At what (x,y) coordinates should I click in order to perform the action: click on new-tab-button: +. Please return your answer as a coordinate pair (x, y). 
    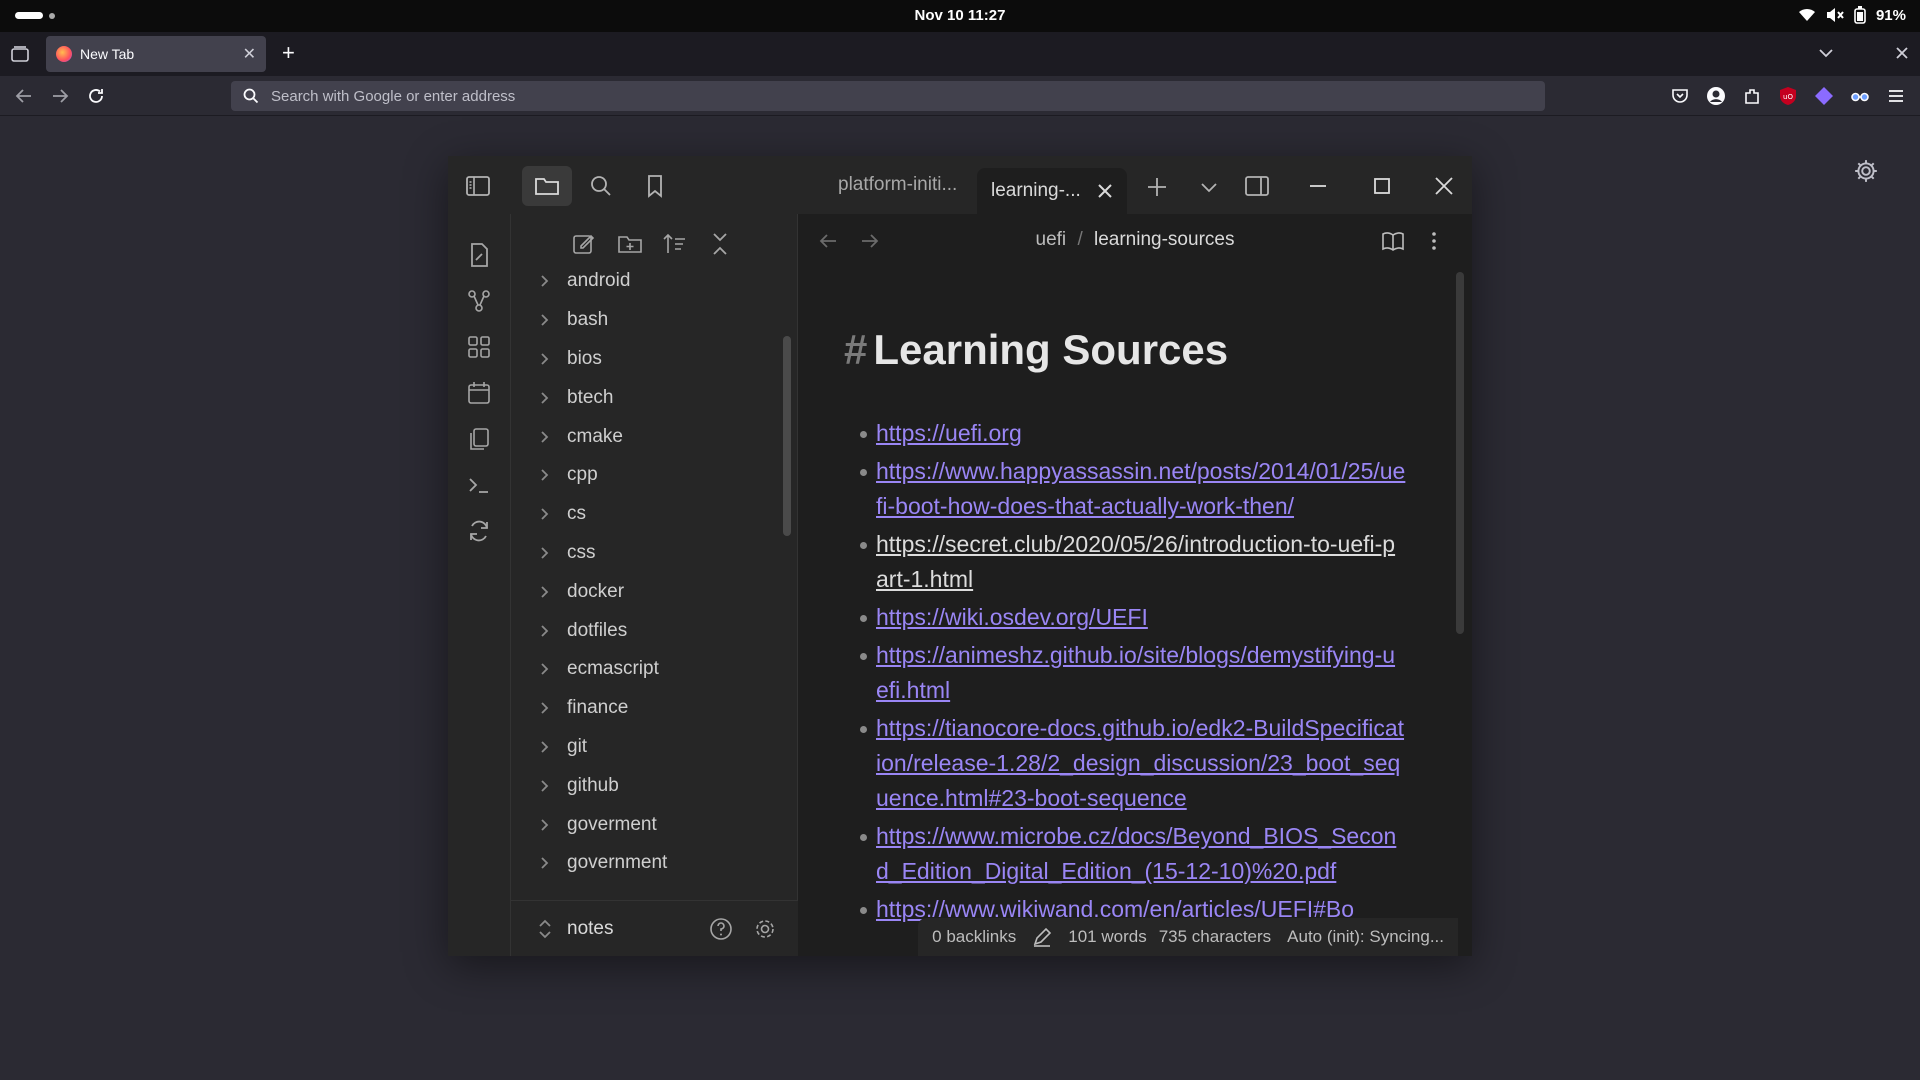
    Looking at the image, I should click on (288, 53).